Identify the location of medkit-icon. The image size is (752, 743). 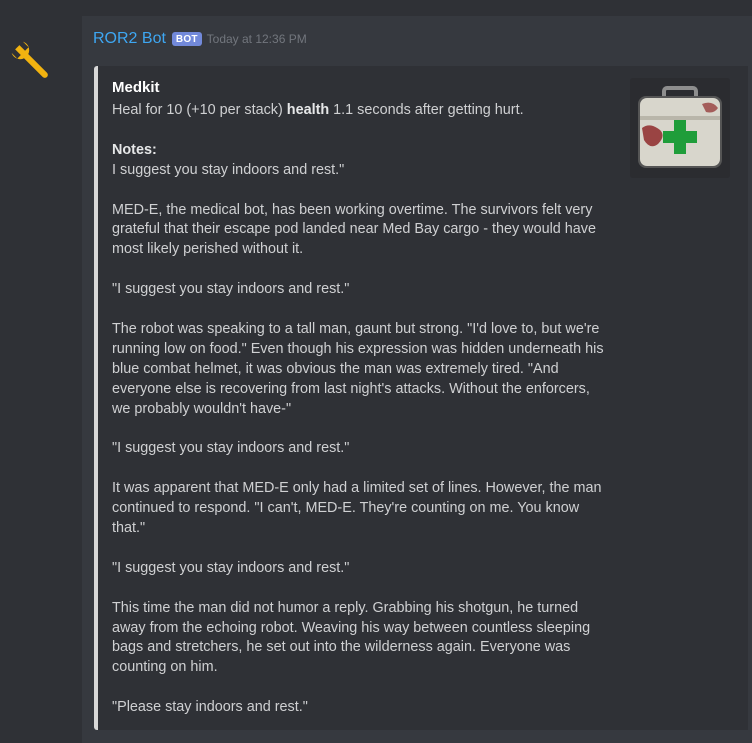
(680, 128).